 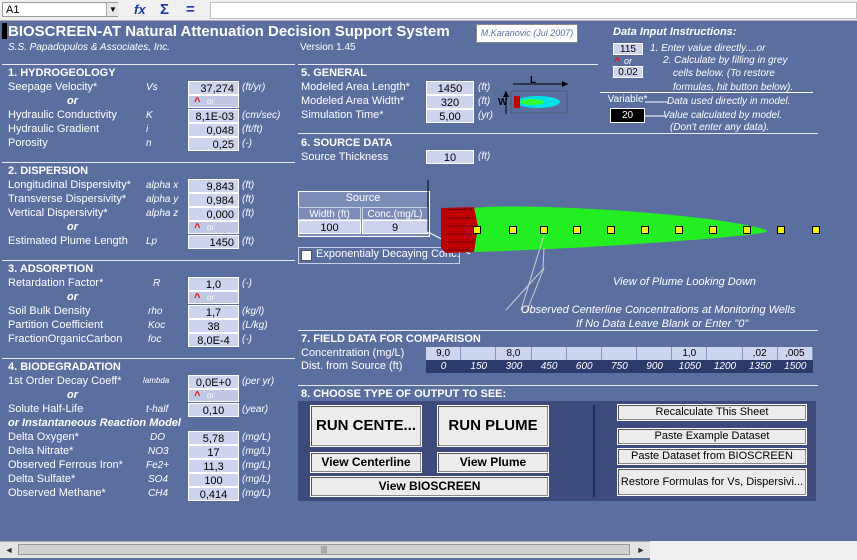 What do you see at coordinates (255, 325) in the screenshot?
I see `partition-unit: (L/kg)` at bounding box center [255, 325].